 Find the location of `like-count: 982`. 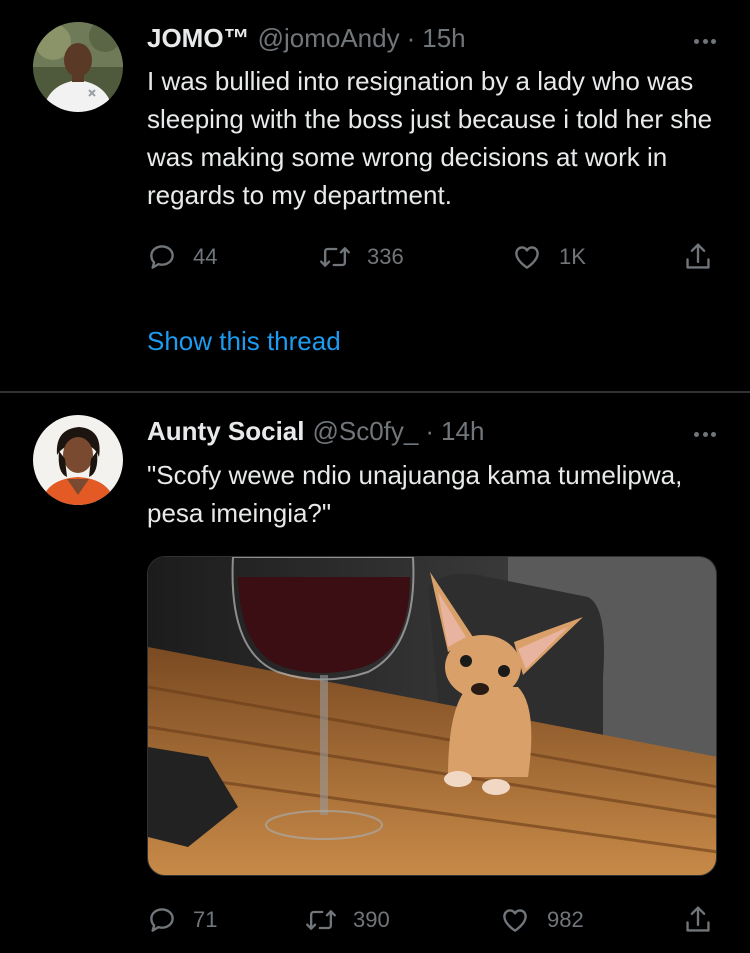

like-count: 982 is located at coordinates (565, 919).